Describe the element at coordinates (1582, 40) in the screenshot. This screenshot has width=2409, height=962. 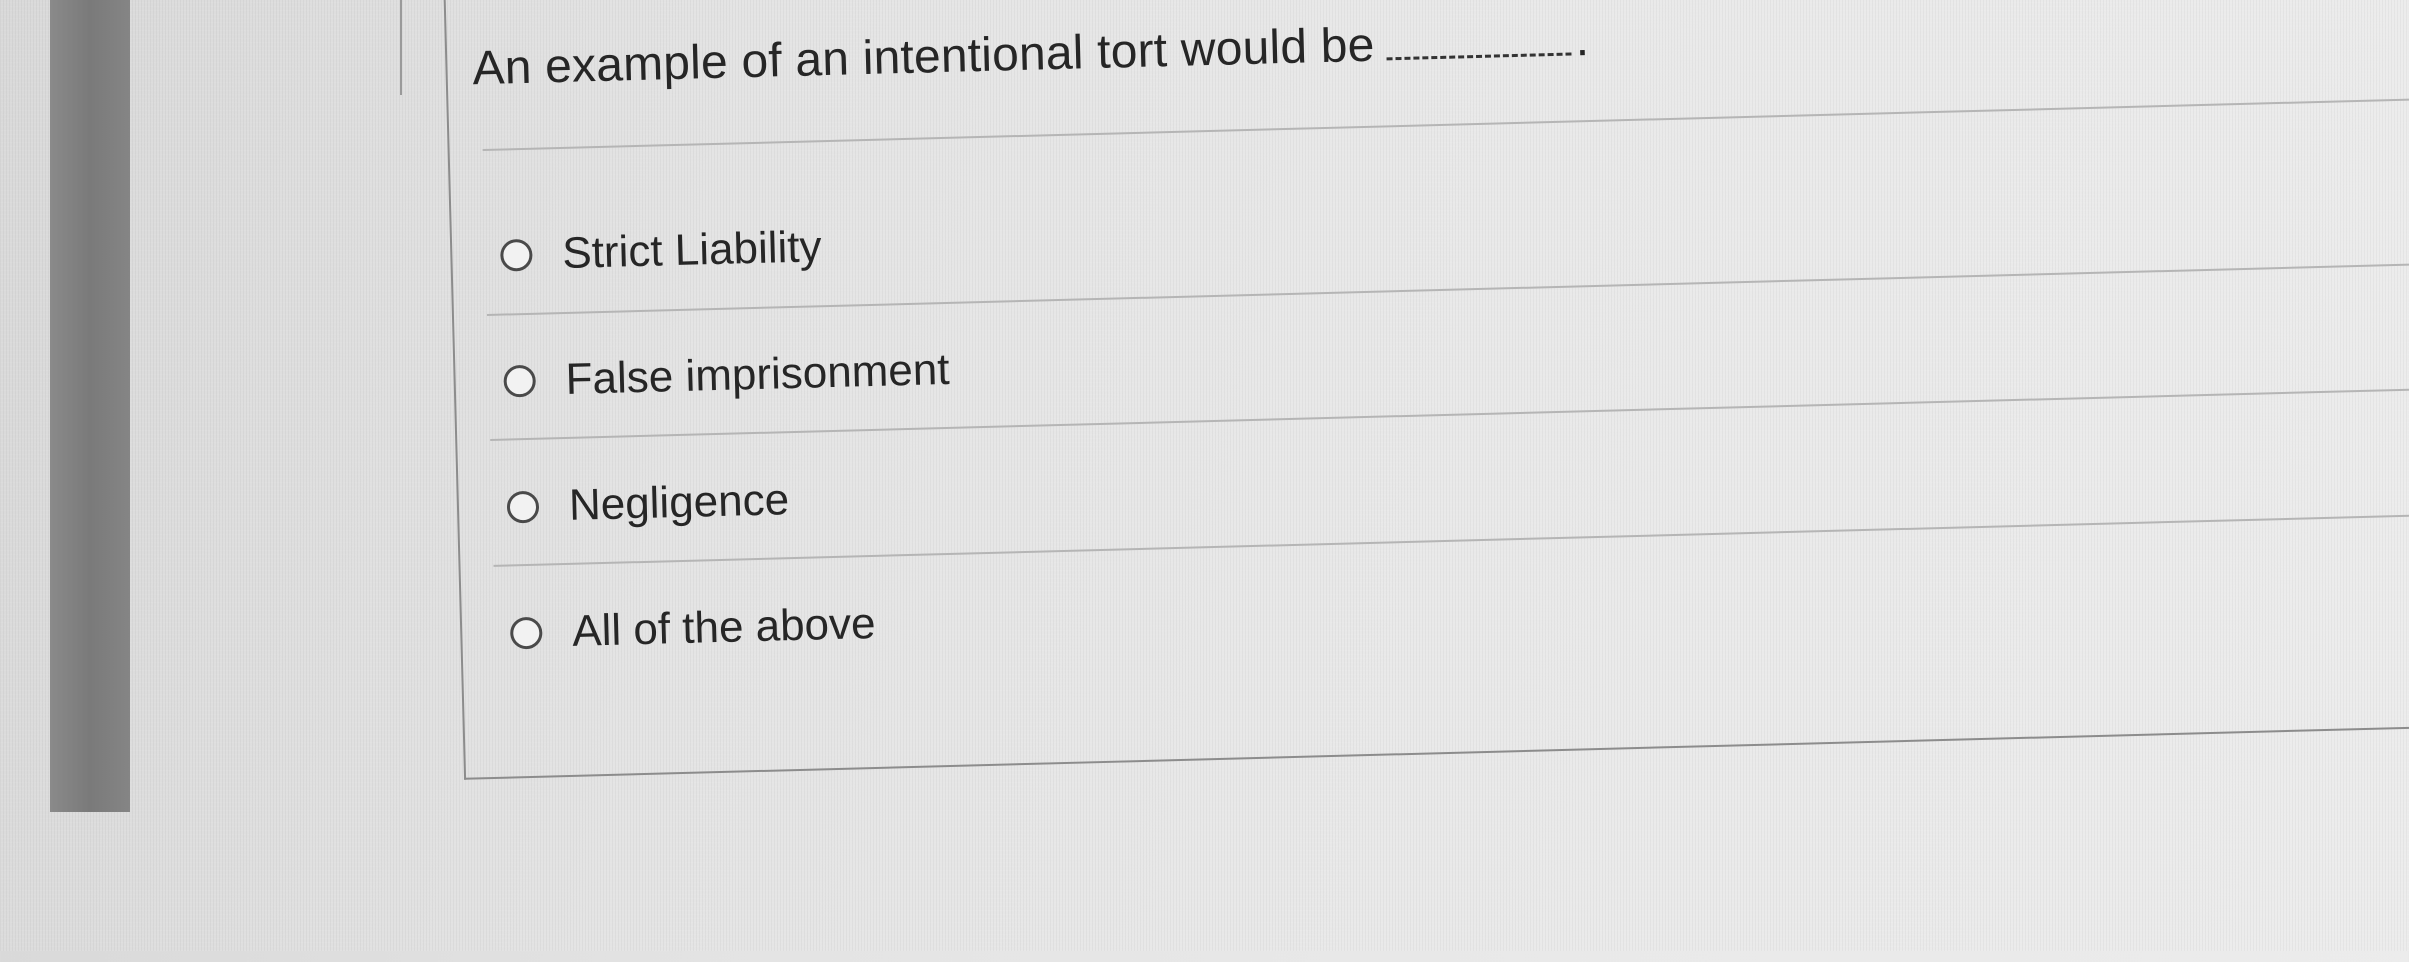
I see `question-period: .` at that location.